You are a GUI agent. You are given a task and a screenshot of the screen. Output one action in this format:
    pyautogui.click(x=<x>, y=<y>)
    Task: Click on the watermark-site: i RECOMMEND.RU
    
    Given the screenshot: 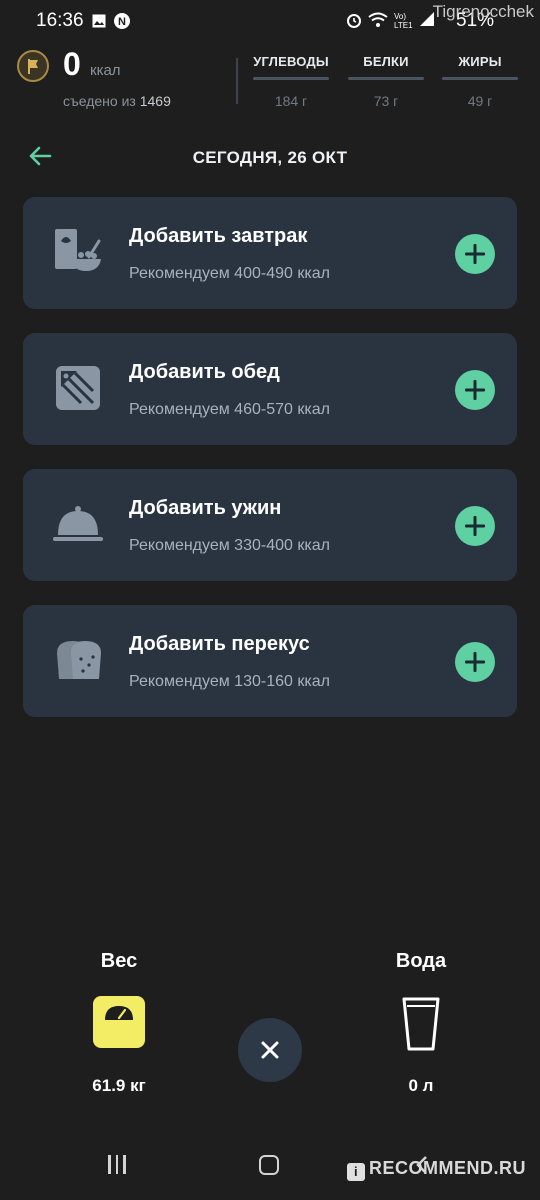 What is the action you would take?
    pyautogui.click(x=436, y=1169)
    